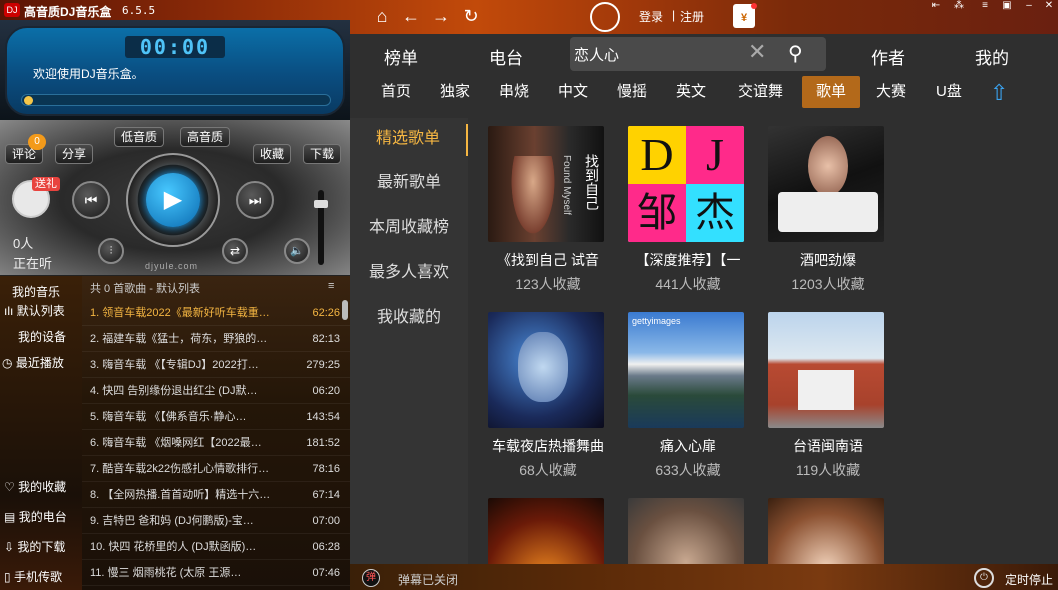  Describe the element at coordinates (41, 577) in the screenshot. I see `sidebar-item-phone: ▯ 手机传歌` at that location.